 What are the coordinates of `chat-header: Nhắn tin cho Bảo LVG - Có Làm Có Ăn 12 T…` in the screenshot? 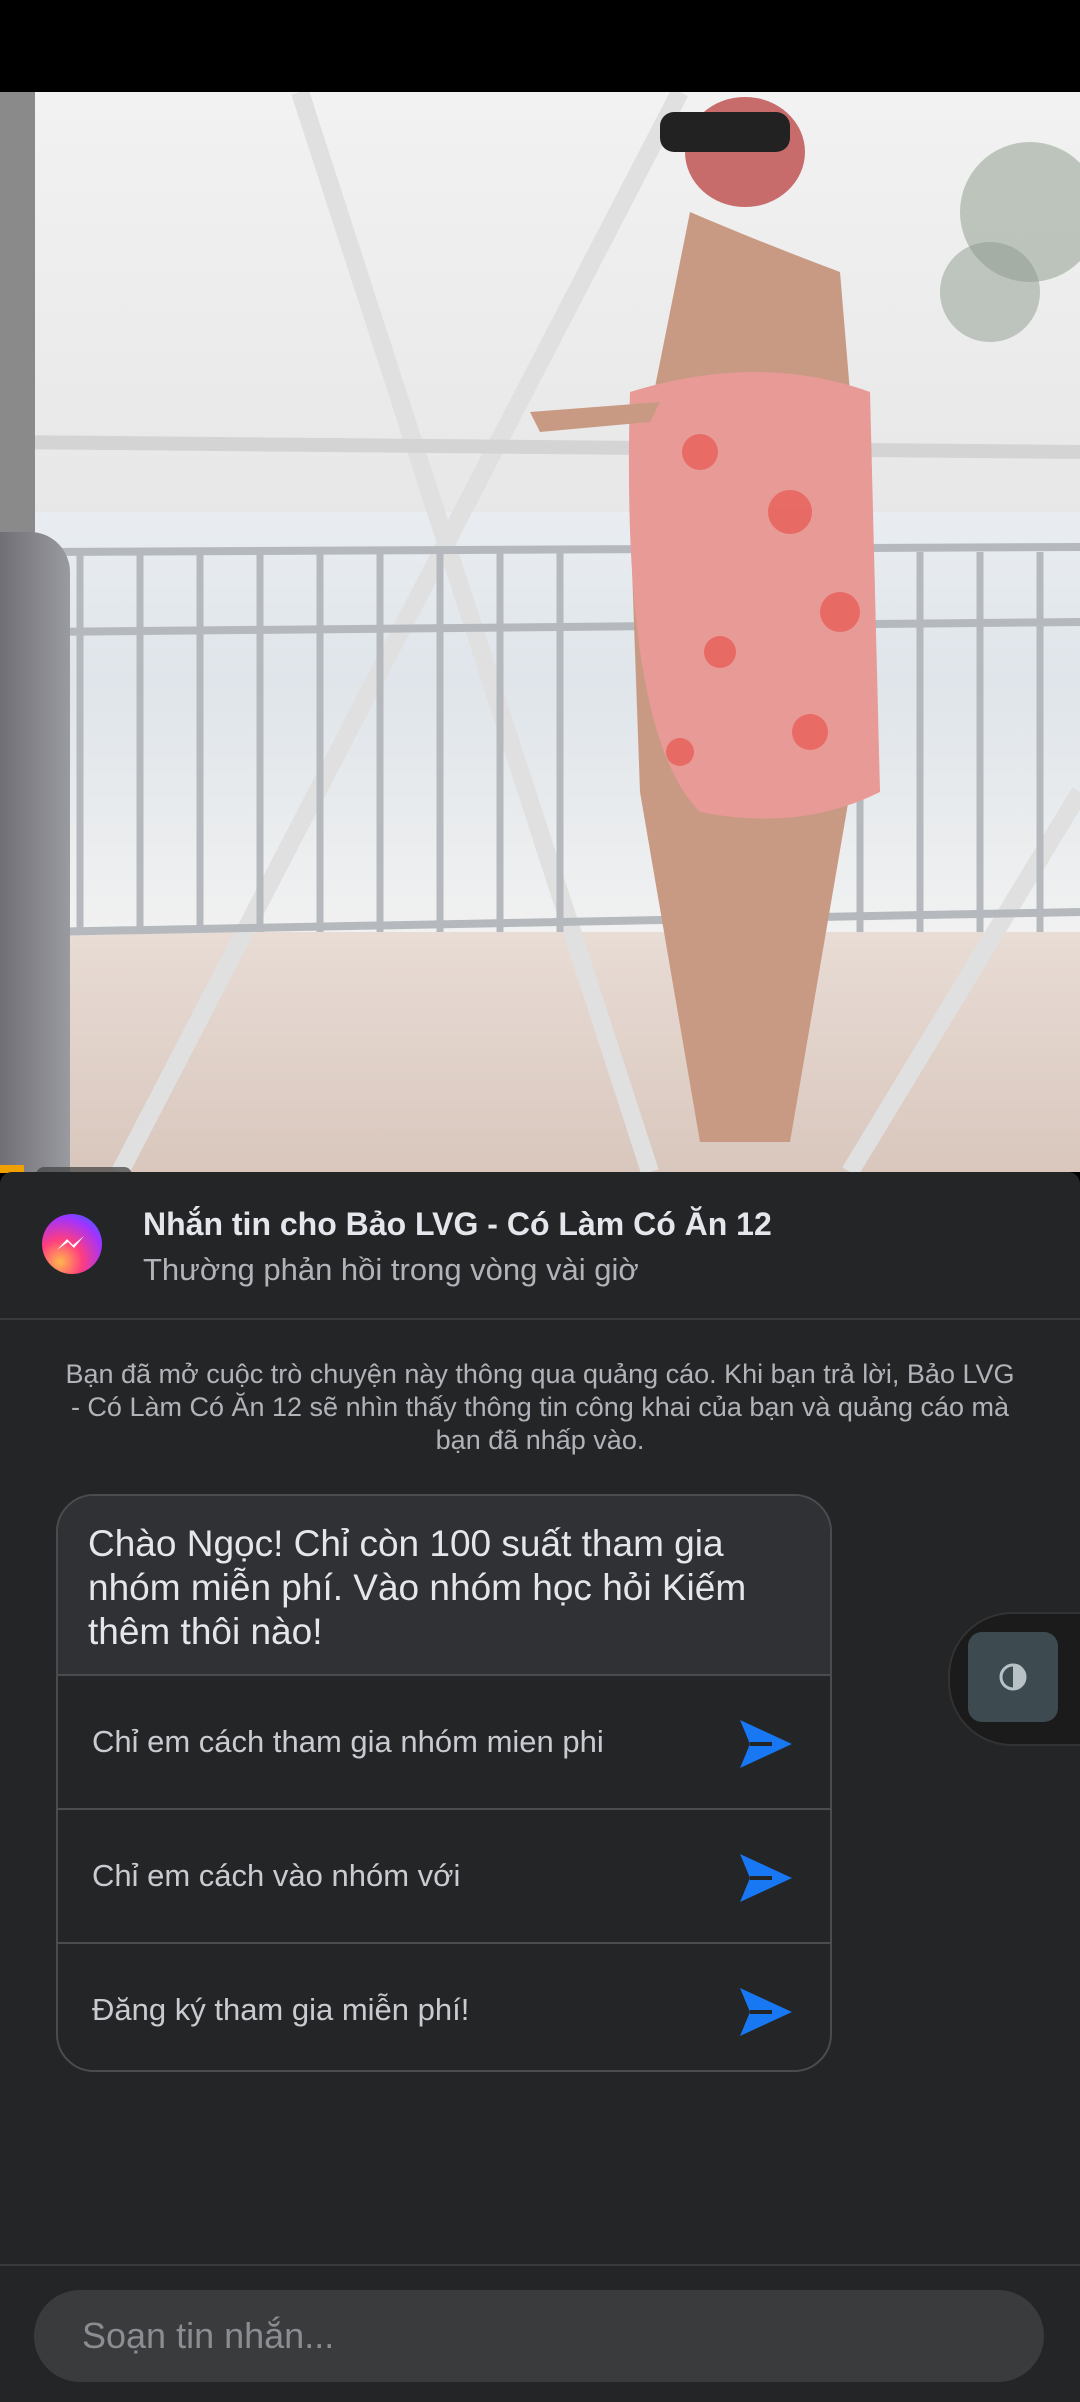 It's located at (540, 1246).